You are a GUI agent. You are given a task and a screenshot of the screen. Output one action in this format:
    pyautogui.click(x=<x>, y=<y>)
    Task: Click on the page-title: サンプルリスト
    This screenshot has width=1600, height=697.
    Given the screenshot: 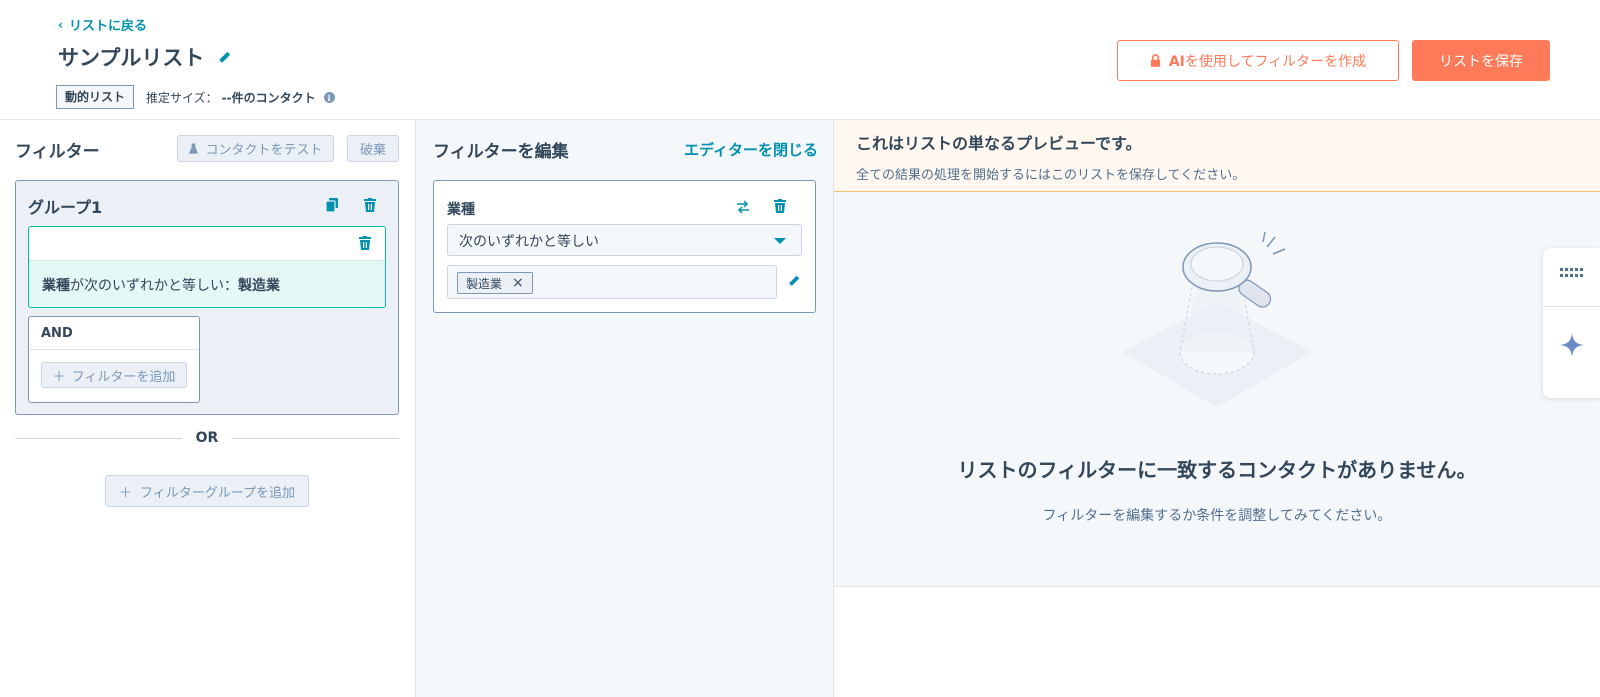 What is the action you would take?
    pyautogui.click(x=145, y=57)
    